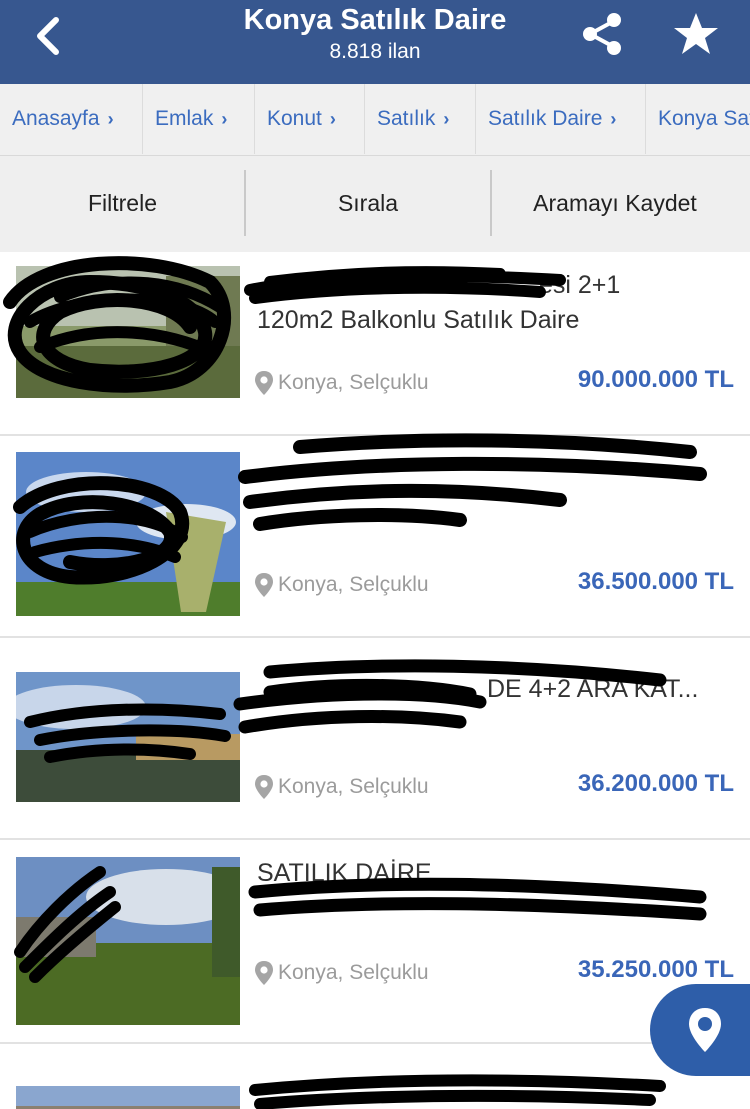 The width and height of the screenshot is (750, 1109). Describe the element at coordinates (310, 119) in the screenshot. I see `breadcrumb-item-konut: Konut ›` at that location.